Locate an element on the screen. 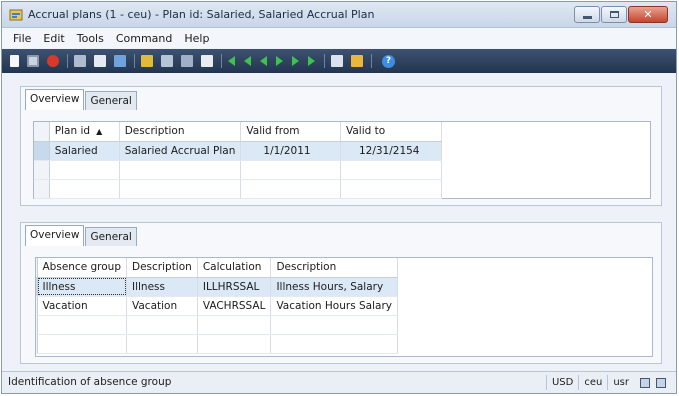 Image resolution: width=679 pixels, height=396 pixels. form-icon is located at coordinates (16, 15).